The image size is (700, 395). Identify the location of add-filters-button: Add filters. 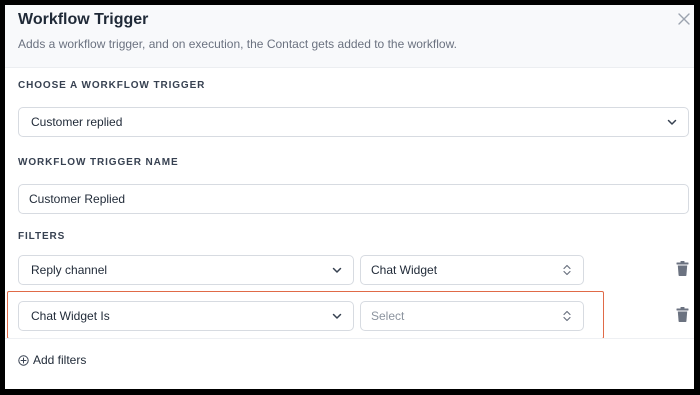
(52, 360).